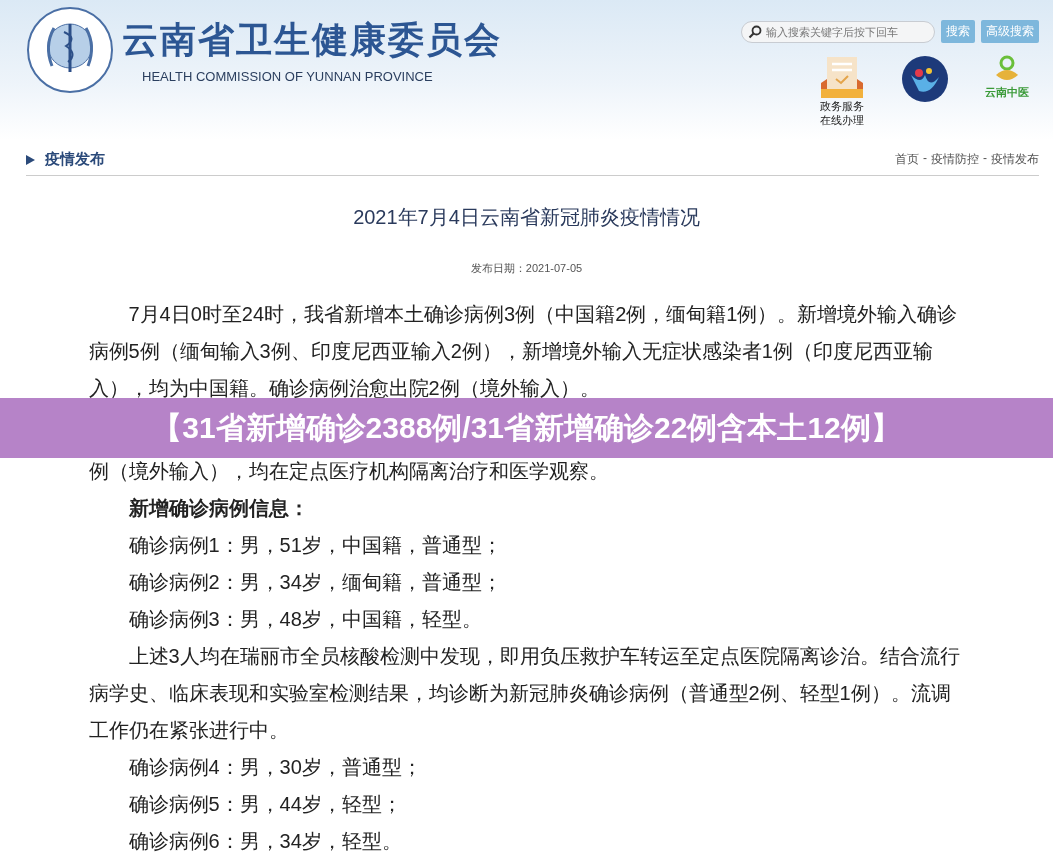 This screenshot has height=862, width=1053. I want to click on logo-text: 云南中医, so click(1007, 92).